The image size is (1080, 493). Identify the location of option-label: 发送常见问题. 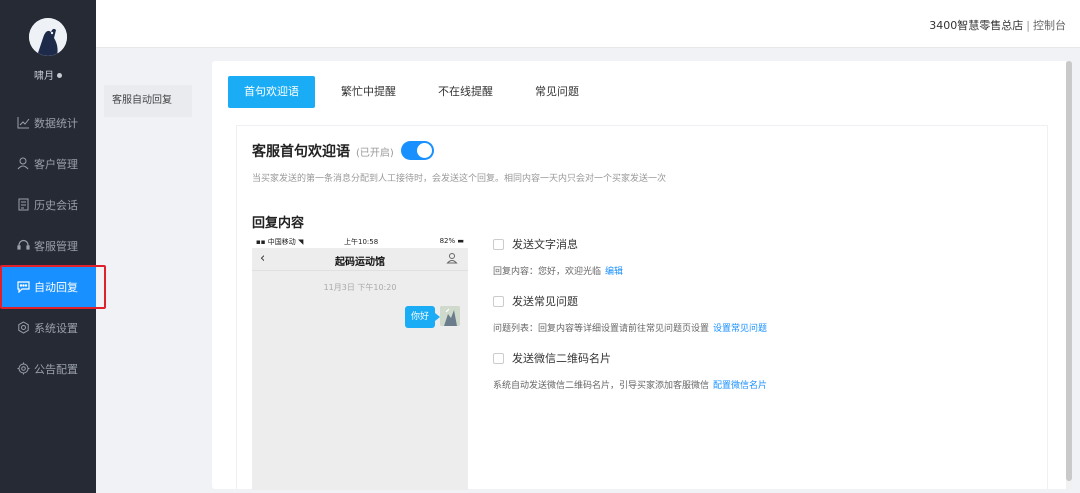
(545, 301).